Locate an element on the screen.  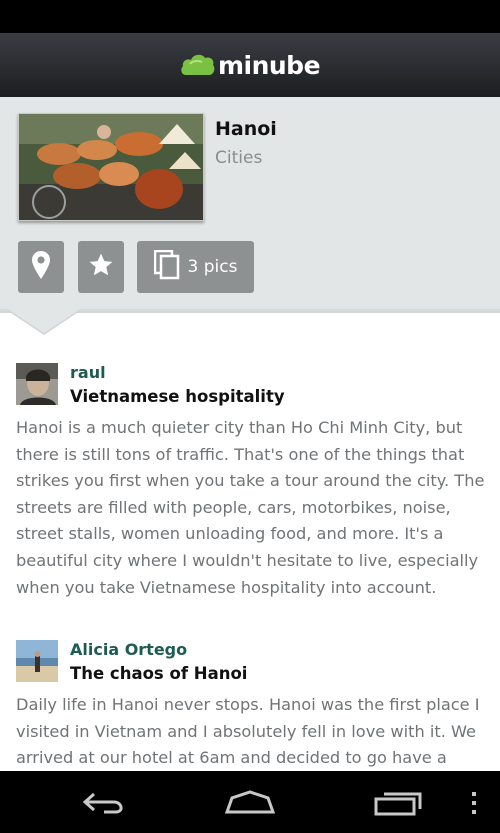
minube-logo-icon is located at coordinates (198, 65).